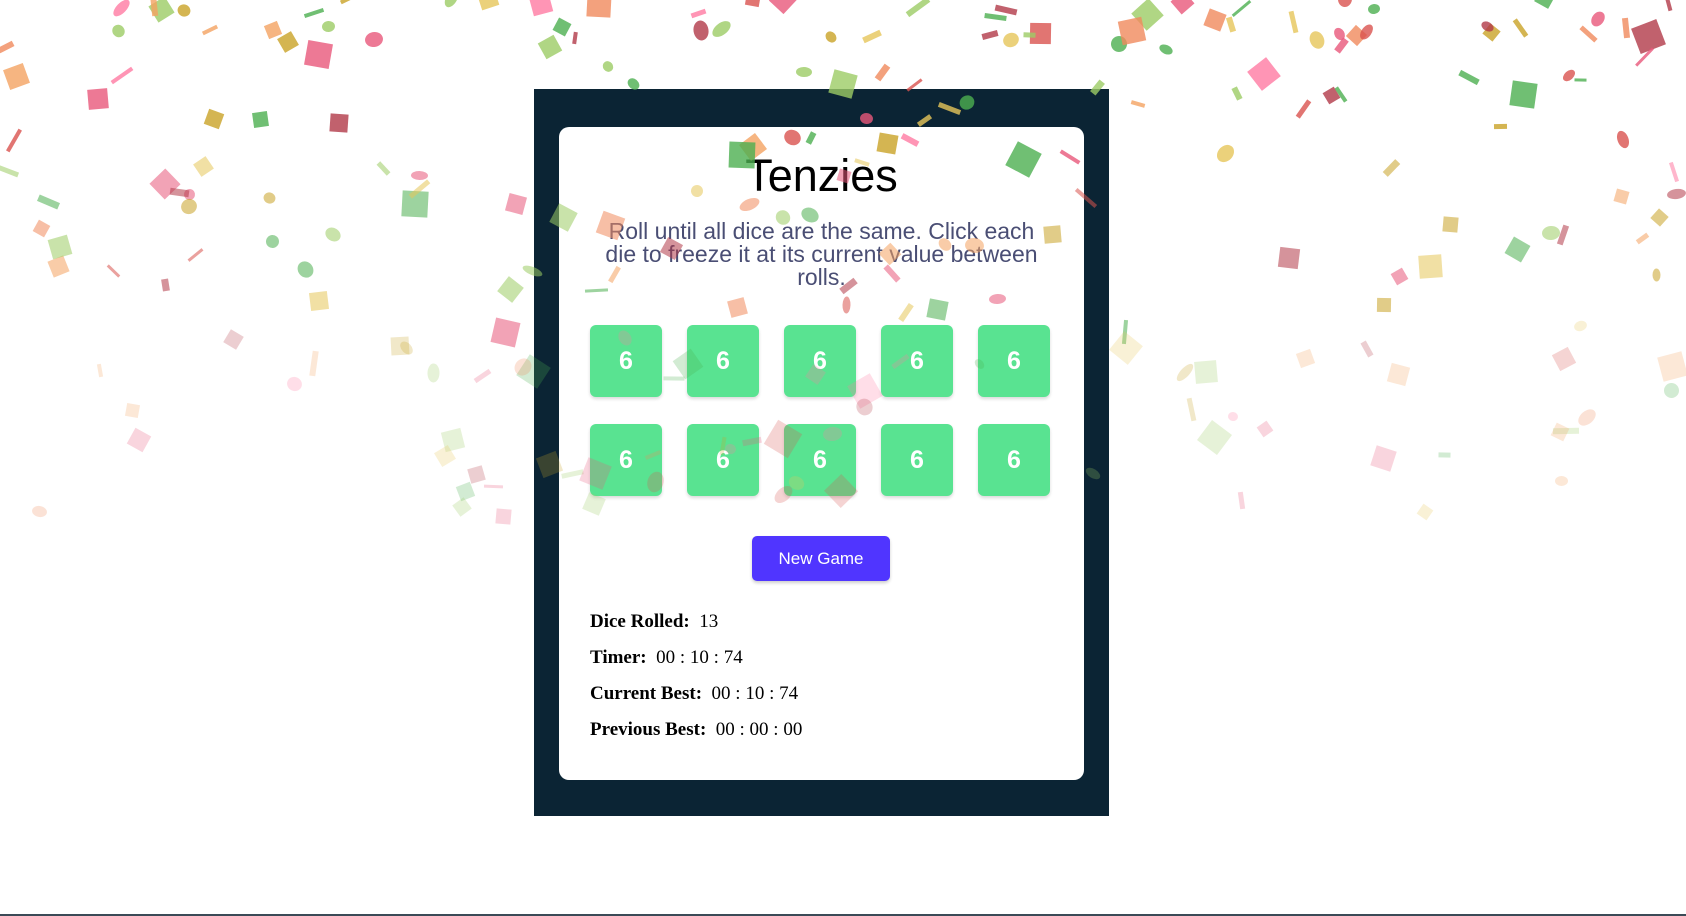  Describe the element at coordinates (821, 558) in the screenshot. I see `new-game-button: New Game` at that location.